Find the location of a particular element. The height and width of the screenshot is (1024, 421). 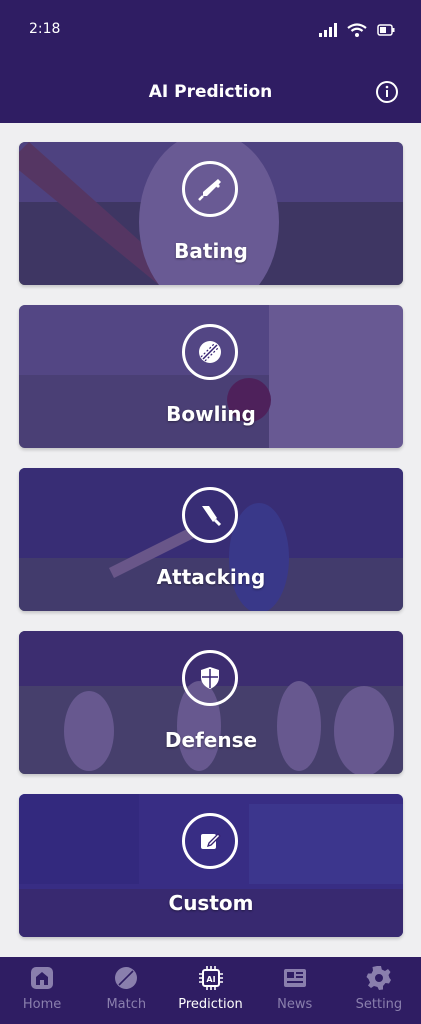

card-custom: Custom is located at coordinates (211, 865).